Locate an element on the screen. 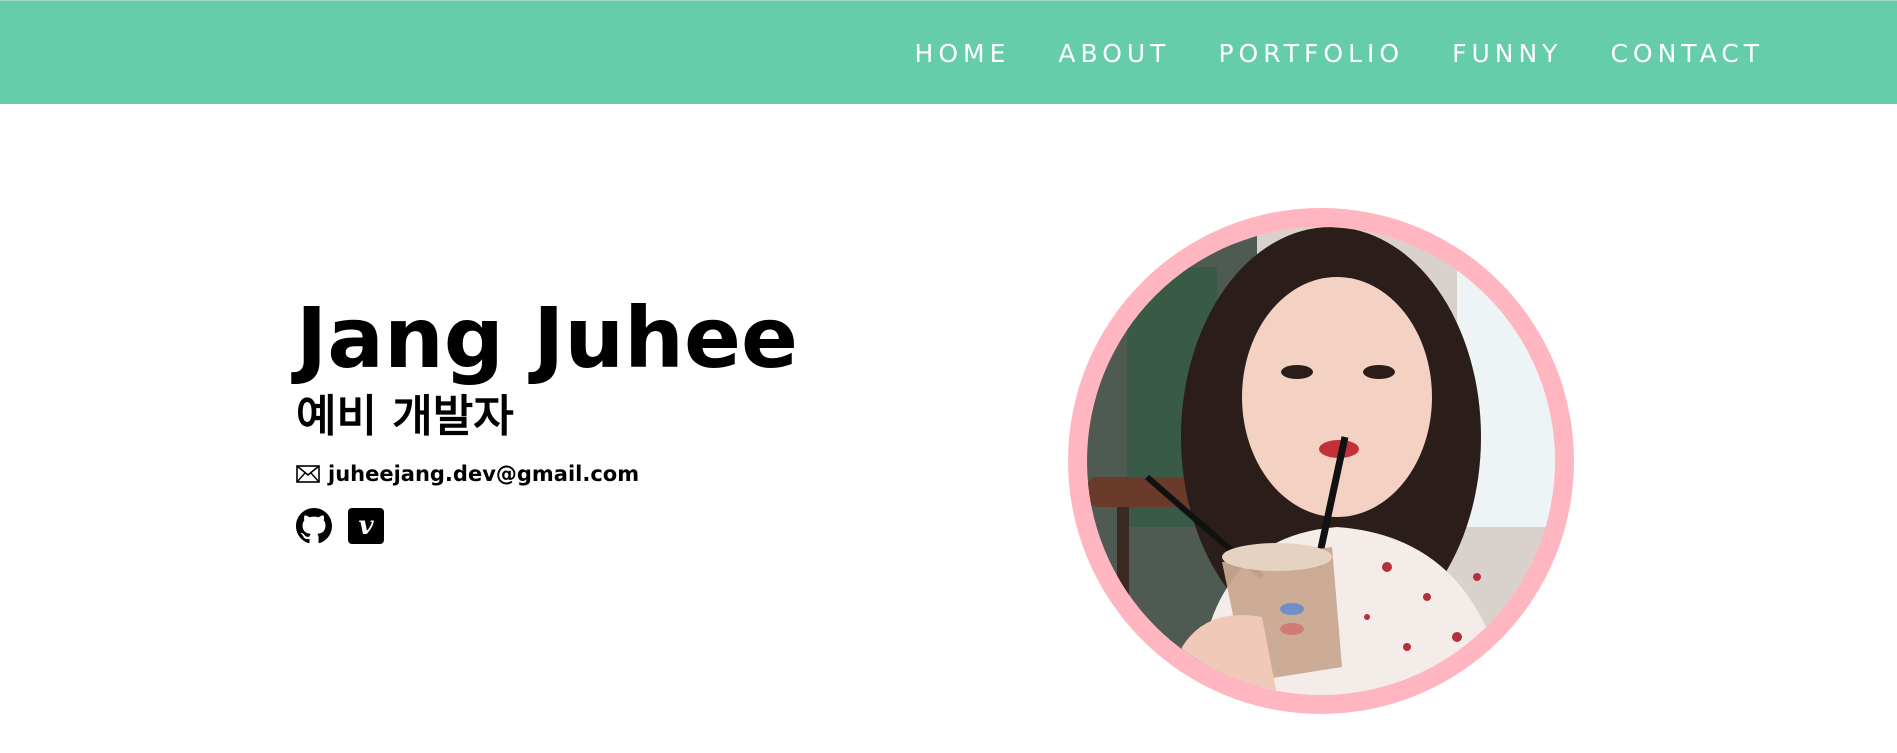 This screenshot has height=753, width=1897. hero-name: Jang Juhee is located at coordinates (547, 338).